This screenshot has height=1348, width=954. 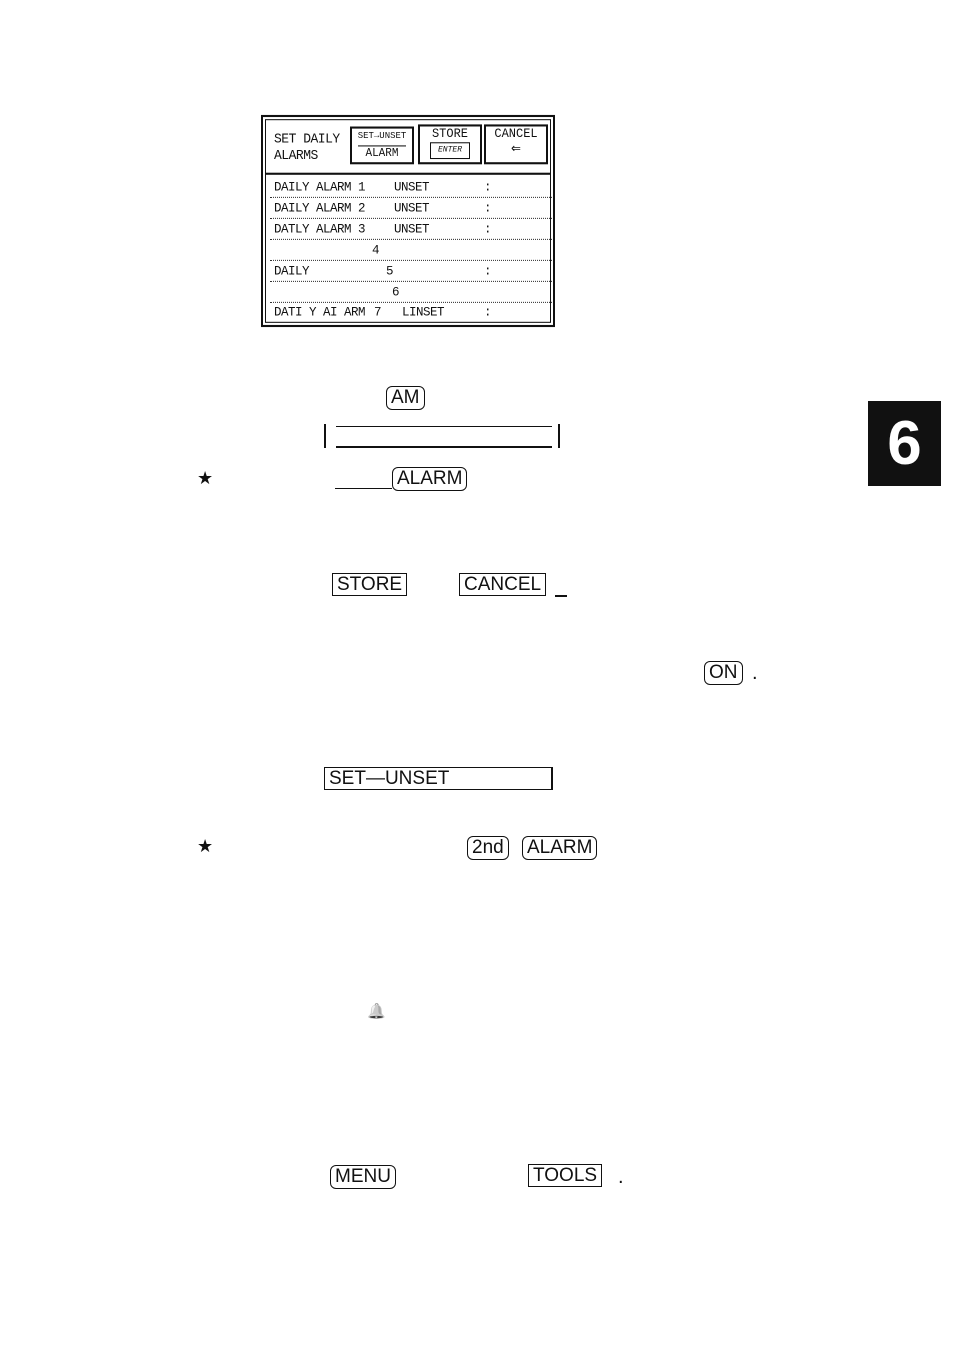 I want to click on set-unset-touch-key: SET→UNSET ALARM, so click(x=382, y=145).